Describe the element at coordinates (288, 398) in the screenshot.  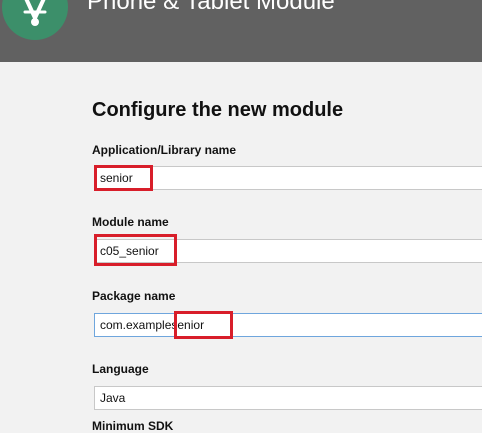
I see `language-select: Java` at that location.